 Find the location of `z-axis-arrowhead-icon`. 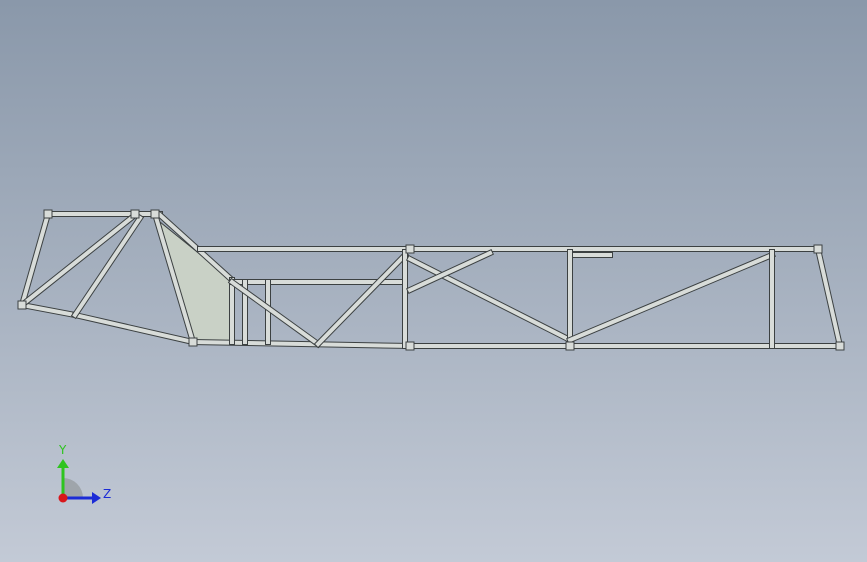

z-axis-arrowhead-icon is located at coordinates (96, 498).